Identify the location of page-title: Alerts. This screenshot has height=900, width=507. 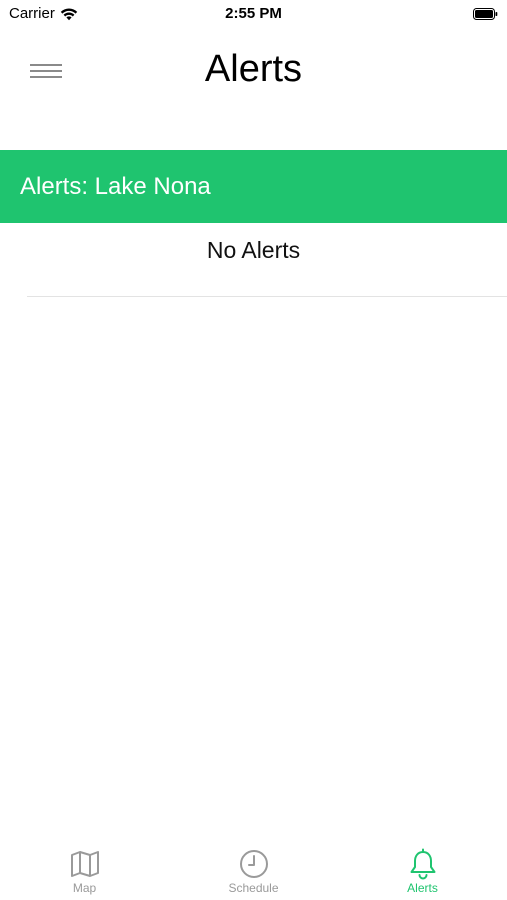
(253, 69).